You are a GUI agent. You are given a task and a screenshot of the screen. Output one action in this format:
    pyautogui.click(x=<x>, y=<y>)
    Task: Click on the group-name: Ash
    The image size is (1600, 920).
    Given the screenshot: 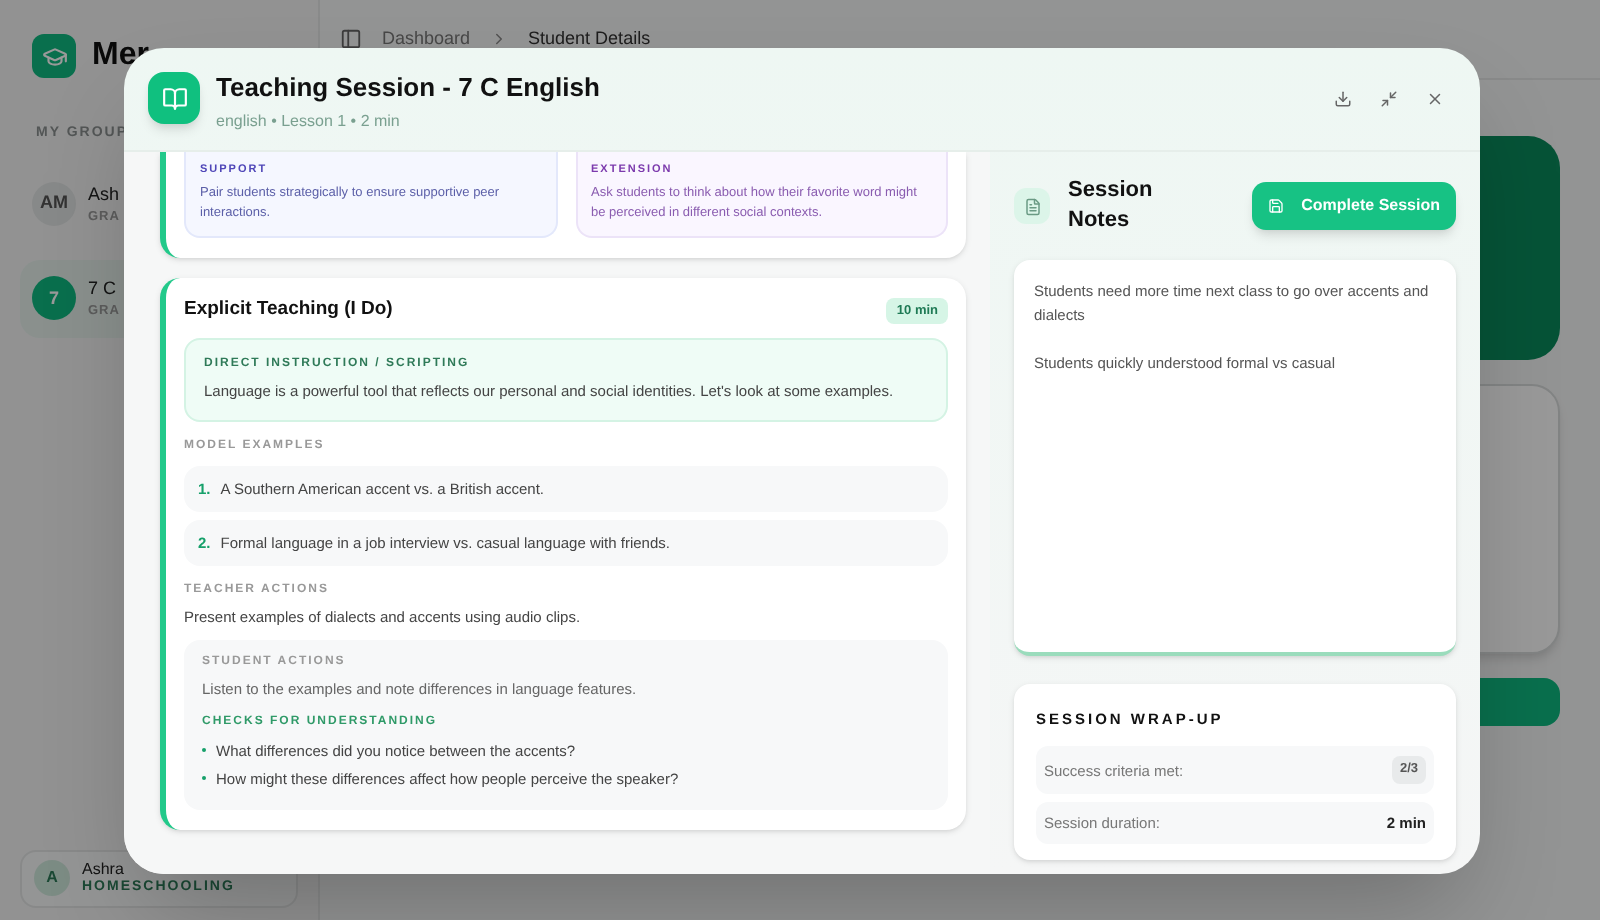 What is the action you would take?
    pyautogui.click(x=104, y=194)
    